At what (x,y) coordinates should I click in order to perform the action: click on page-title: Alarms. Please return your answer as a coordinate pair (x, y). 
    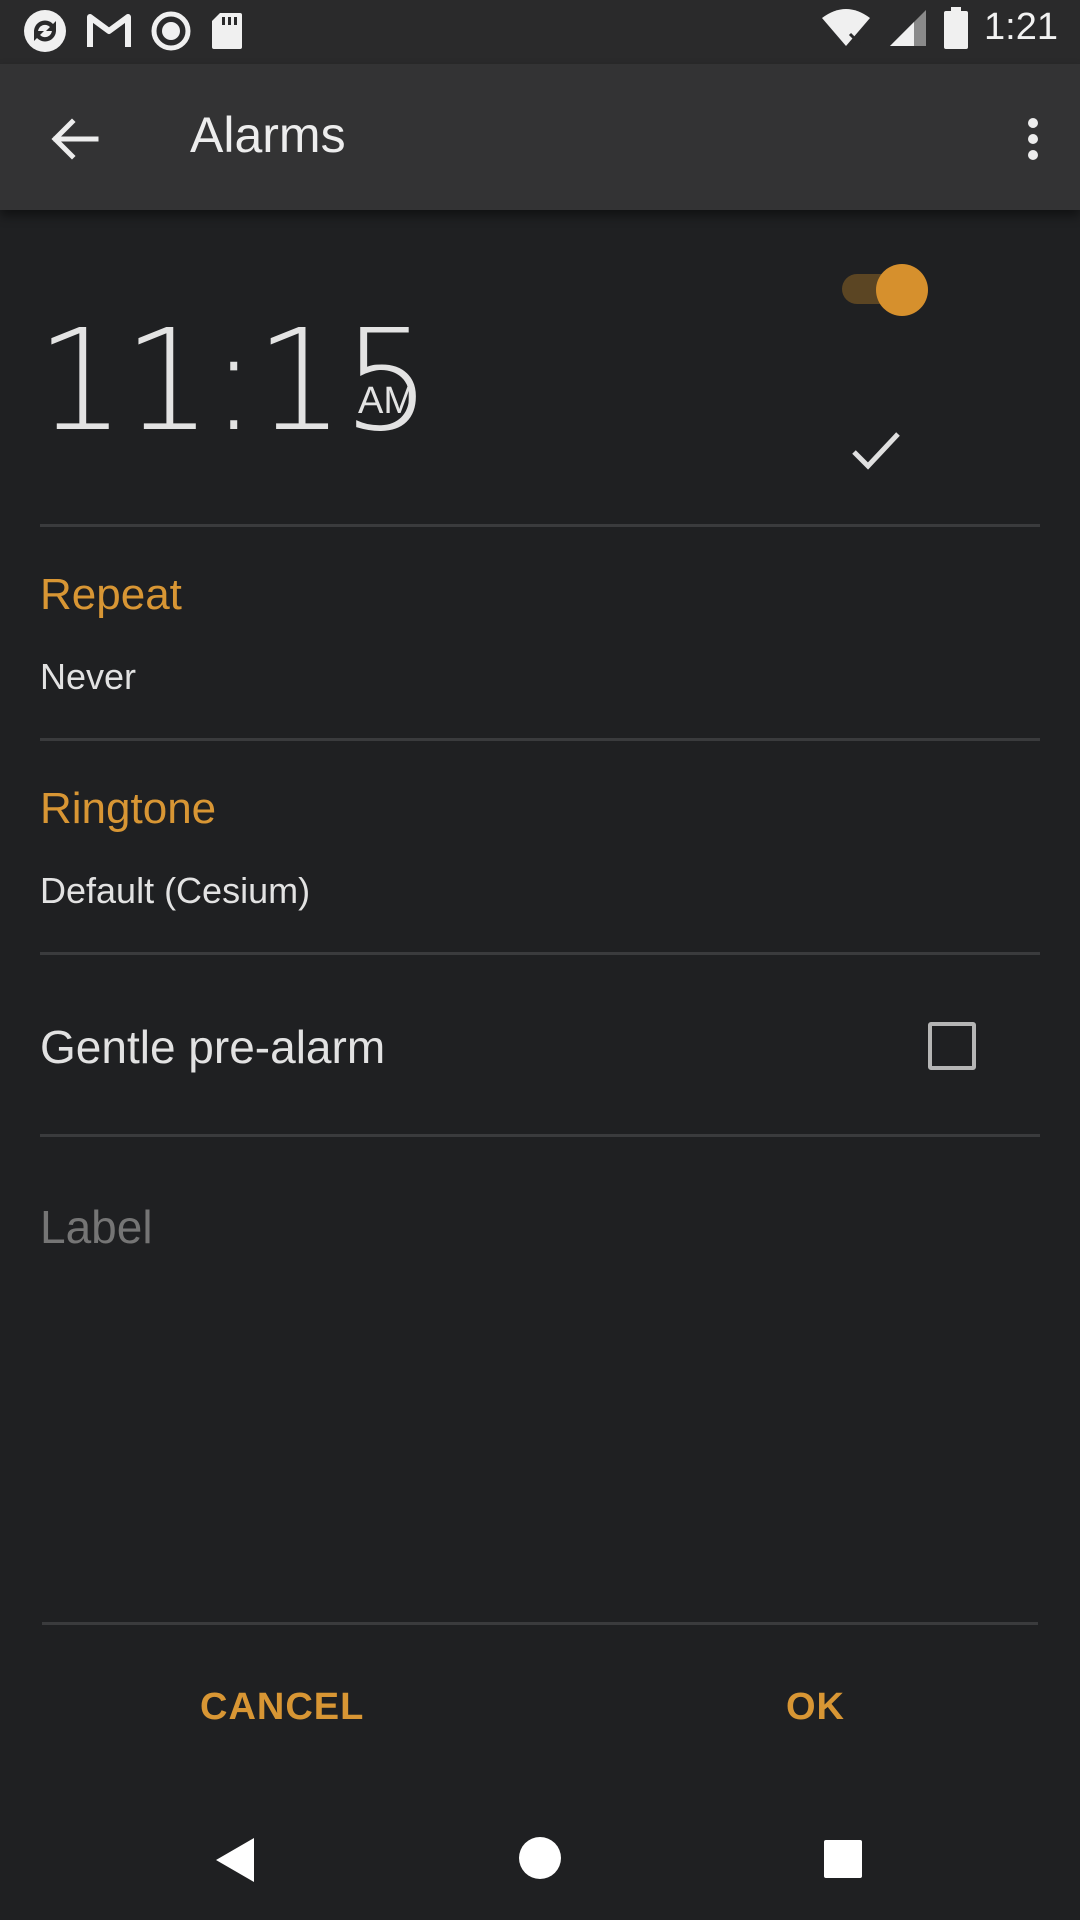
    Looking at the image, I should click on (268, 135).